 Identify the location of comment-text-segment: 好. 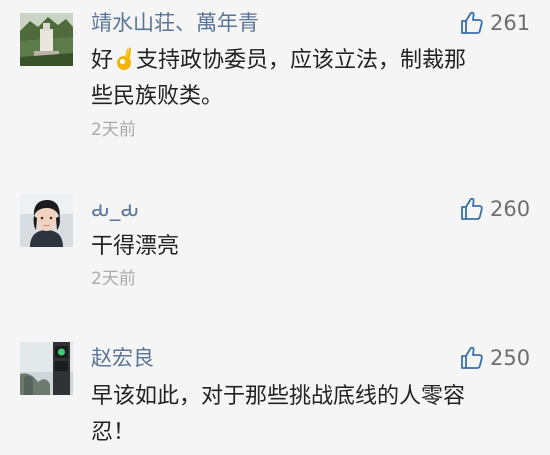
(102, 60).